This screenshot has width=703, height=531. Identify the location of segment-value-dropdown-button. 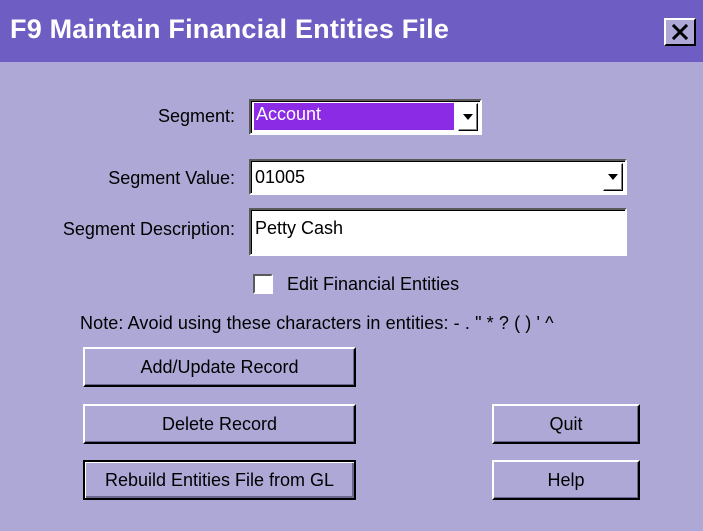
(613, 177).